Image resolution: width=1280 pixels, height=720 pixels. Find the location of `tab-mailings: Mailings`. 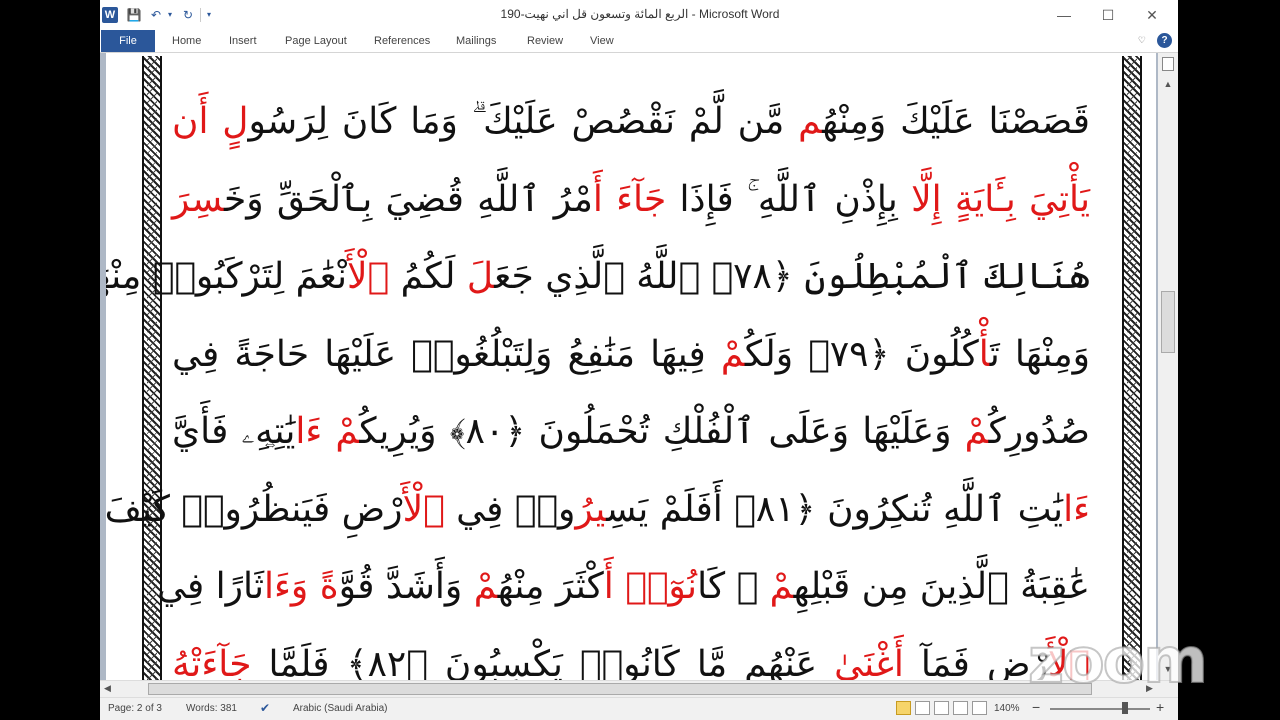

tab-mailings: Mailings is located at coordinates (476, 41).